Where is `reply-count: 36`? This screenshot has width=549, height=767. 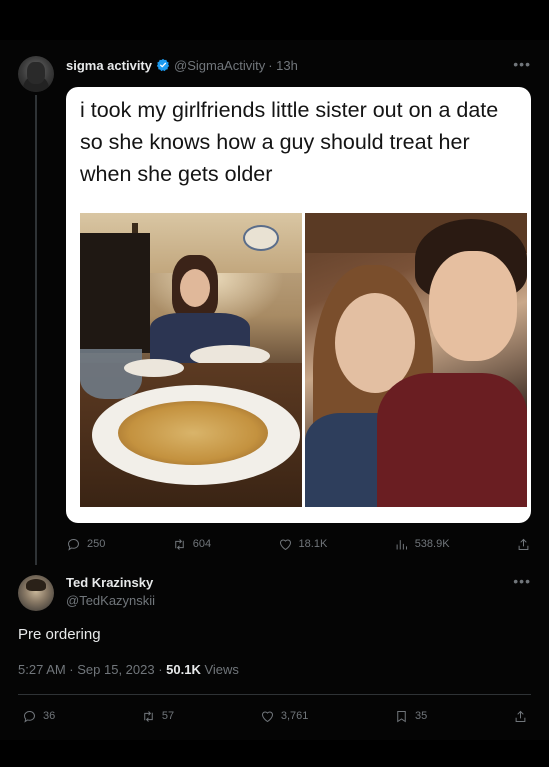 reply-count: 36 is located at coordinates (49, 716).